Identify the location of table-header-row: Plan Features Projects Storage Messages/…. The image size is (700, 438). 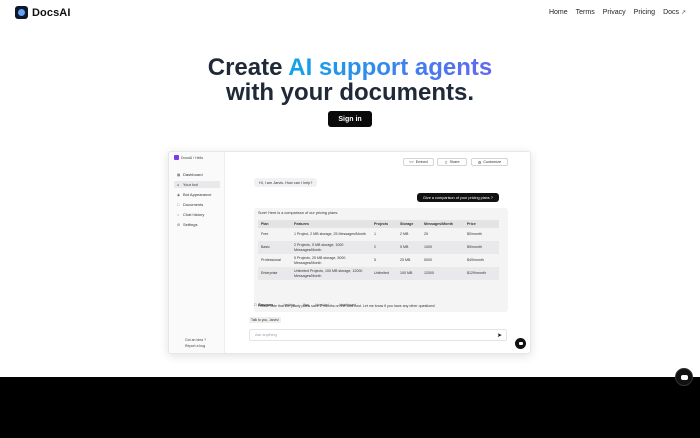
(378, 224).